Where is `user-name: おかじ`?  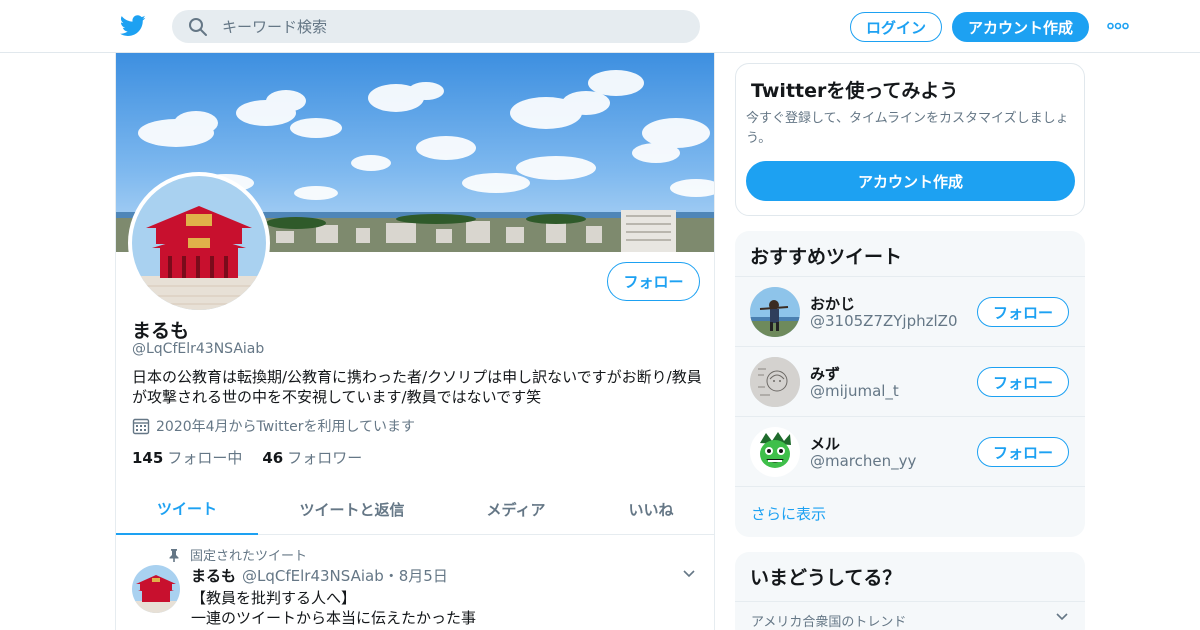 user-name: おかじ is located at coordinates (832, 303).